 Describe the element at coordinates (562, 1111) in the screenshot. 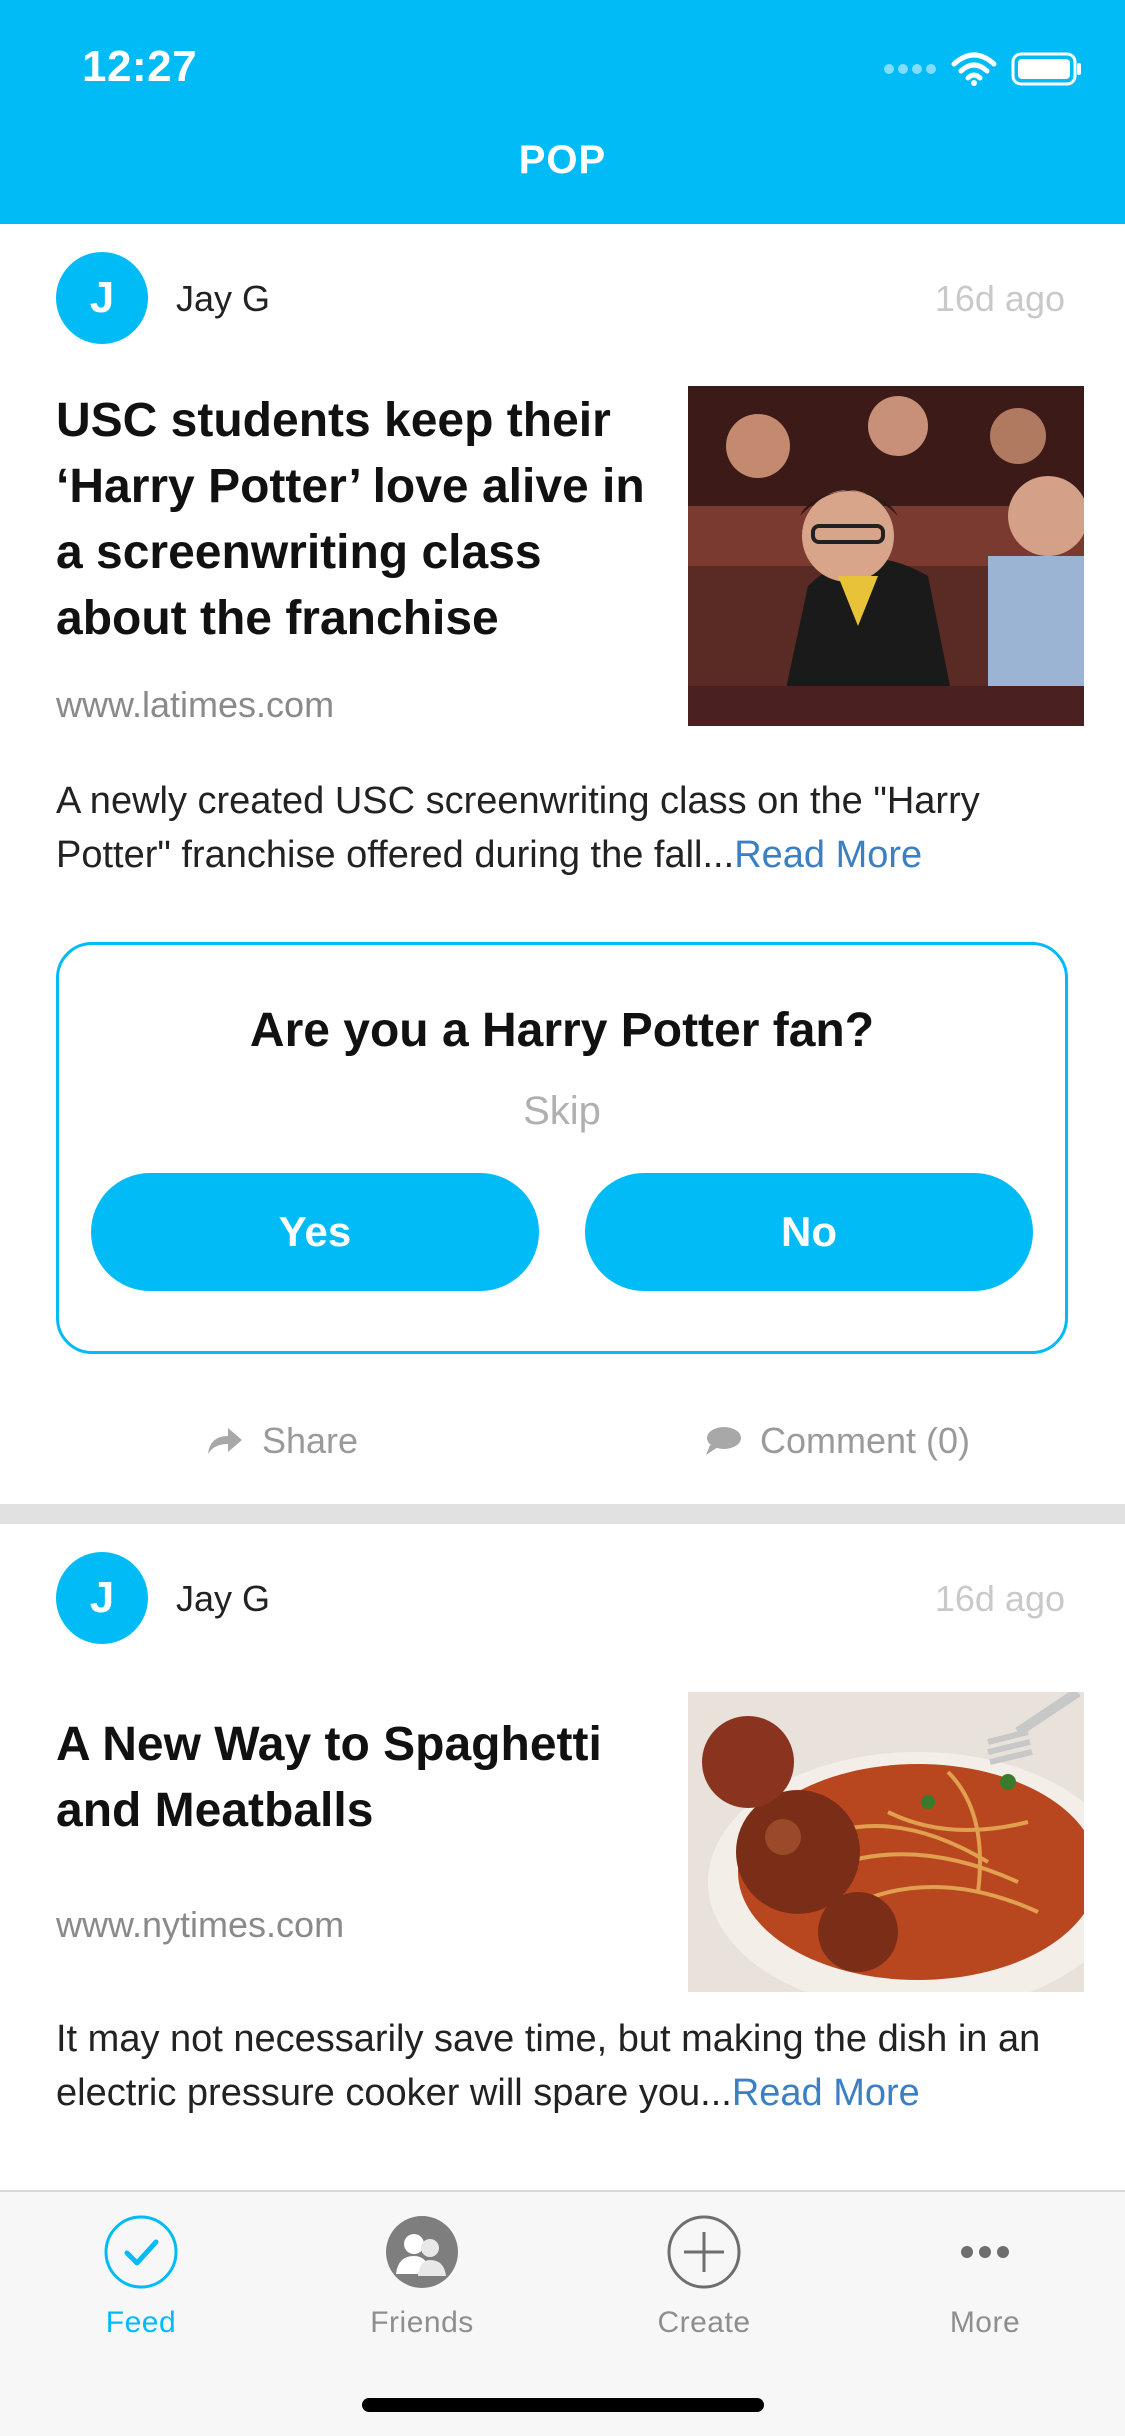

I see `poll-skip-button: Skip` at that location.